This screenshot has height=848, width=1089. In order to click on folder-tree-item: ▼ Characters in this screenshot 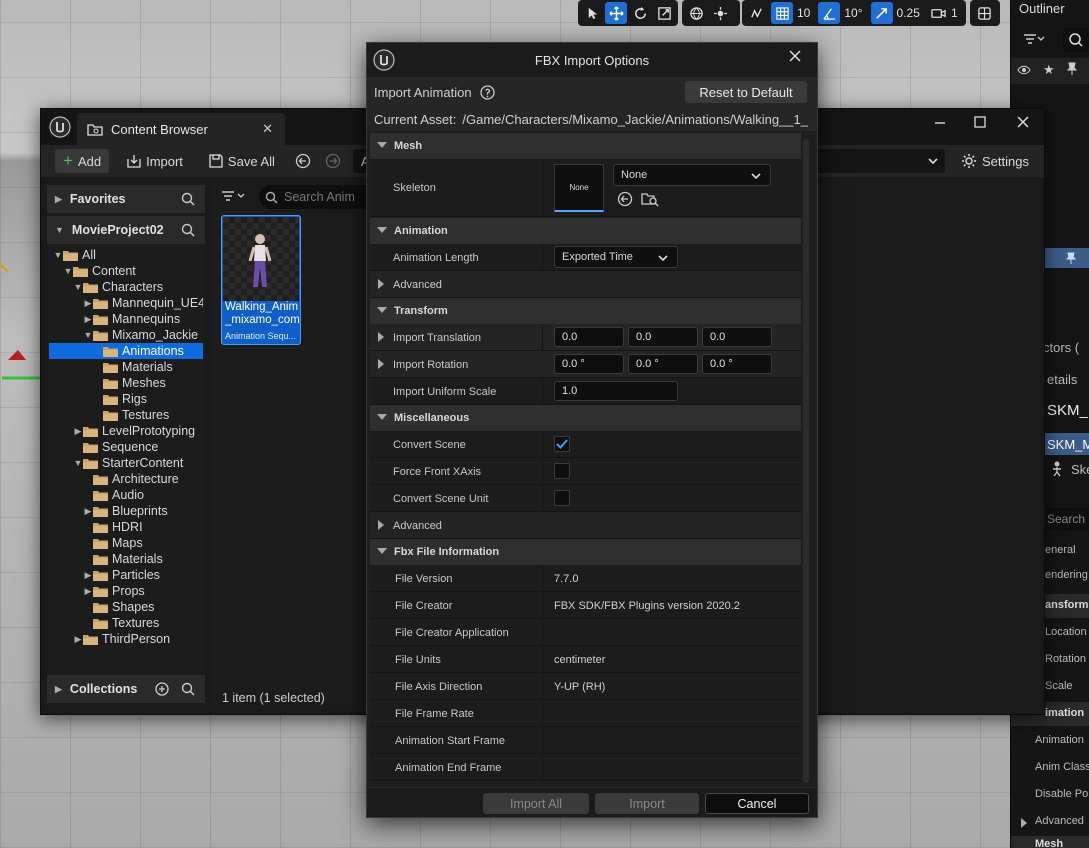, I will do `click(126, 287)`.